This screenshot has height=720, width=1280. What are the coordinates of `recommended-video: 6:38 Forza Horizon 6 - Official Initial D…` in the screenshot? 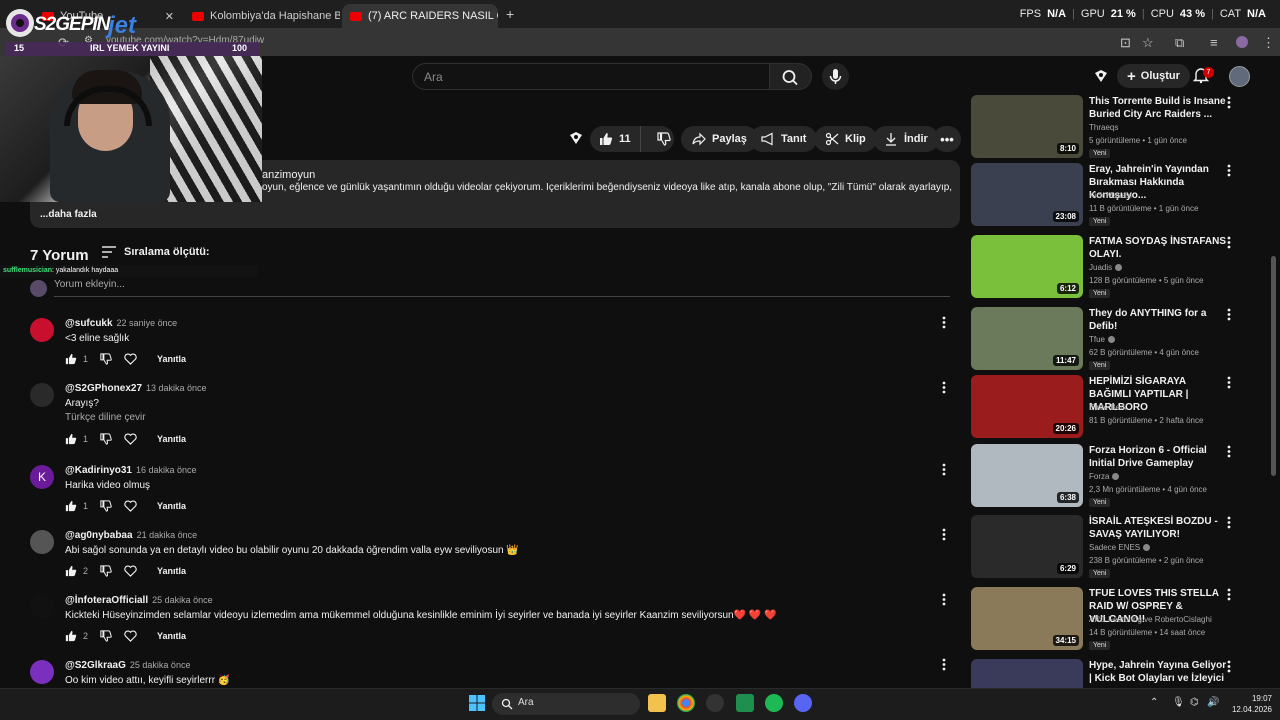 It's located at (1121, 476).